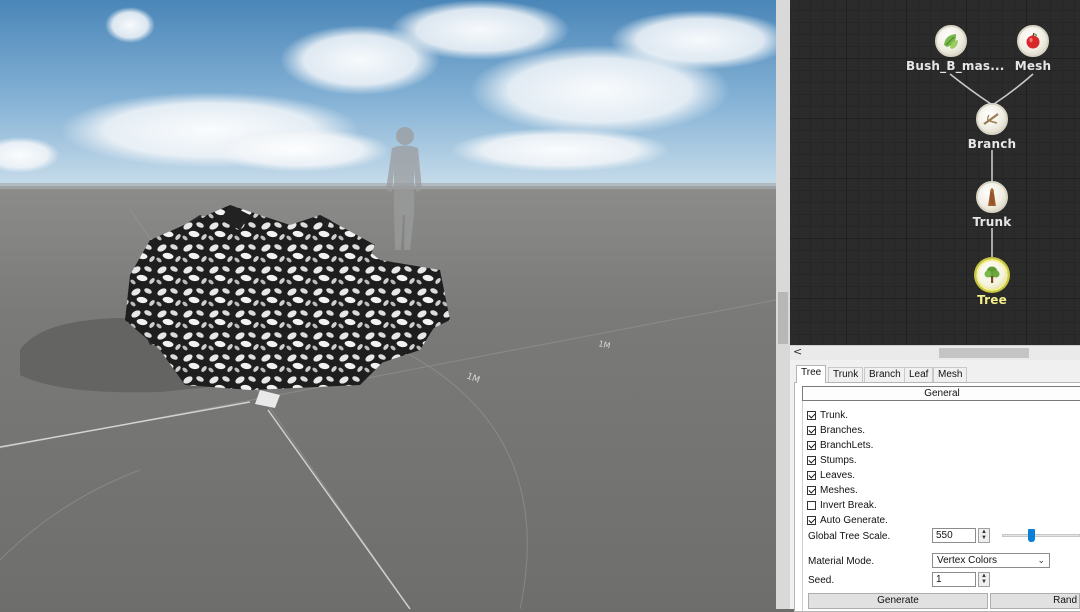 The width and height of the screenshot is (1080, 612). I want to click on checkbox-trunk: Trunk., so click(827, 415).